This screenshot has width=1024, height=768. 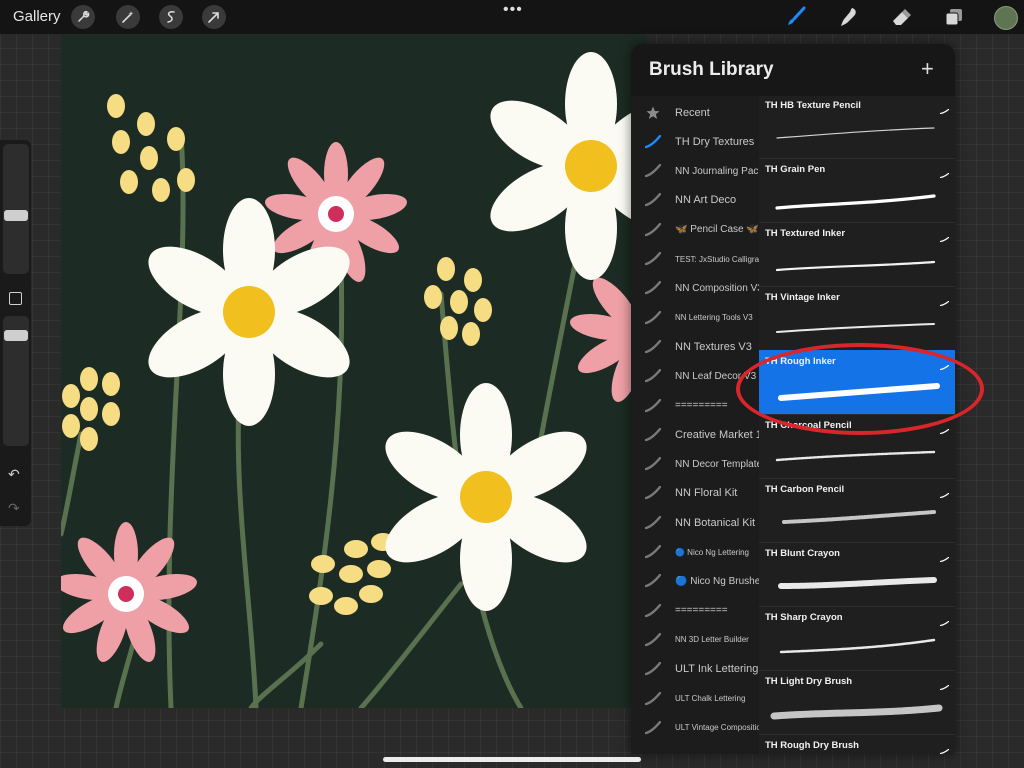 I want to click on brush-set-label: 🦋 Pencil Case 🦋, so click(x=717, y=230).